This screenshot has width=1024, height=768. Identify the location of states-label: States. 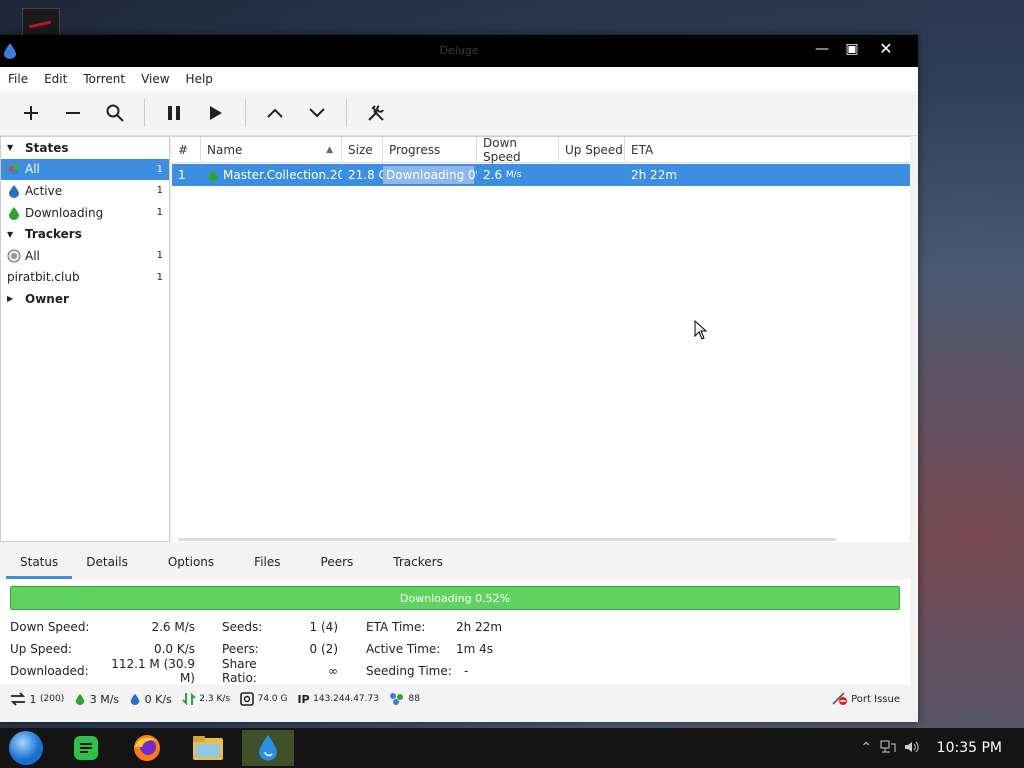
(47, 147).